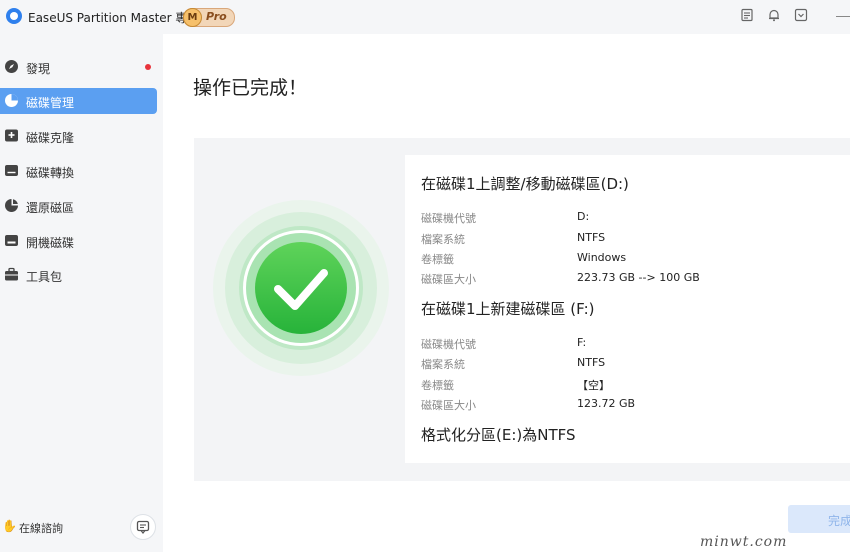  What do you see at coordinates (801, 17) in the screenshot?
I see `dropdown-menu-icon` at bounding box center [801, 17].